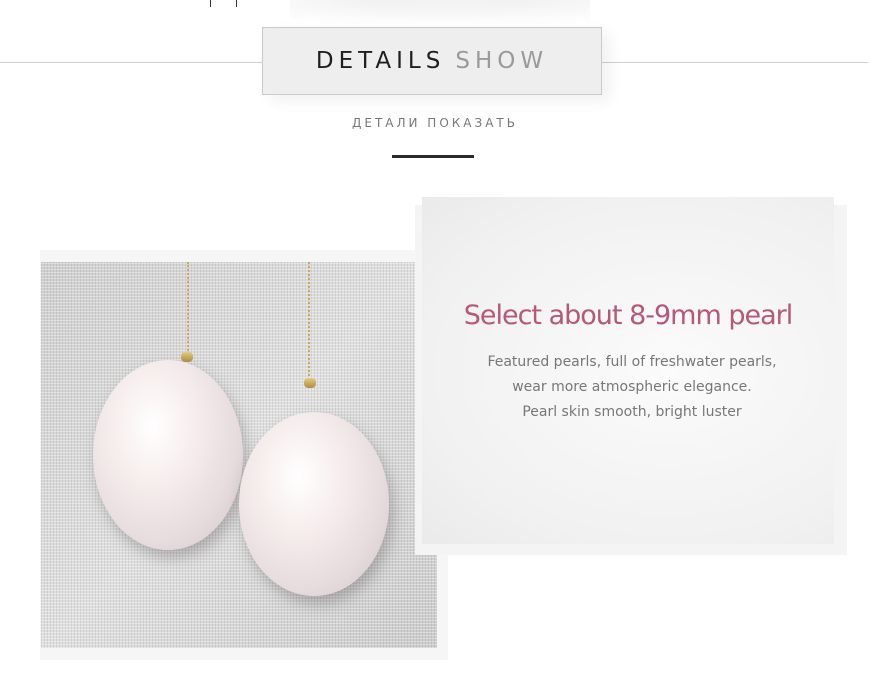 The height and width of the screenshot is (675, 870). What do you see at coordinates (314, 504) in the screenshot?
I see `right-pearl` at bounding box center [314, 504].